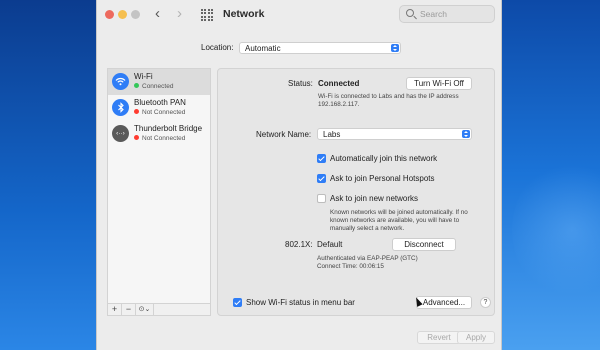 The width and height of the screenshot is (600, 350). What do you see at coordinates (168, 128) in the screenshot?
I see `service-name: Thunderbolt Bridge` at bounding box center [168, 128].